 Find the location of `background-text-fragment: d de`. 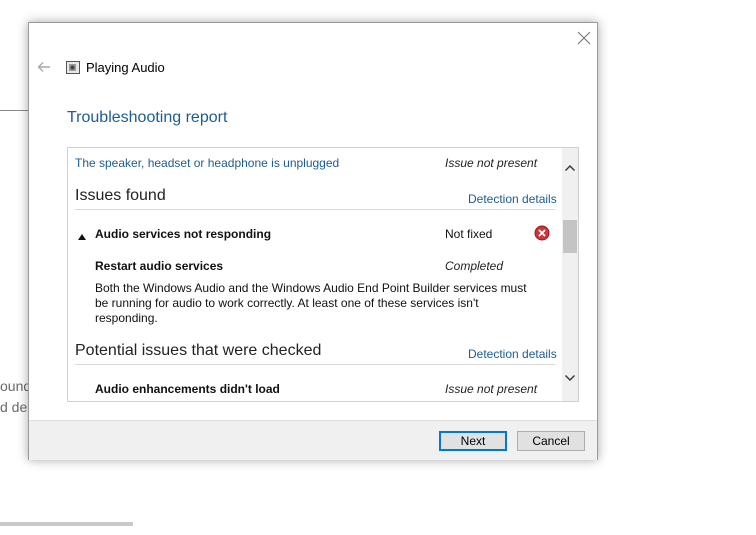

background-text-fragment: d de is located at coordinates (14, 407).